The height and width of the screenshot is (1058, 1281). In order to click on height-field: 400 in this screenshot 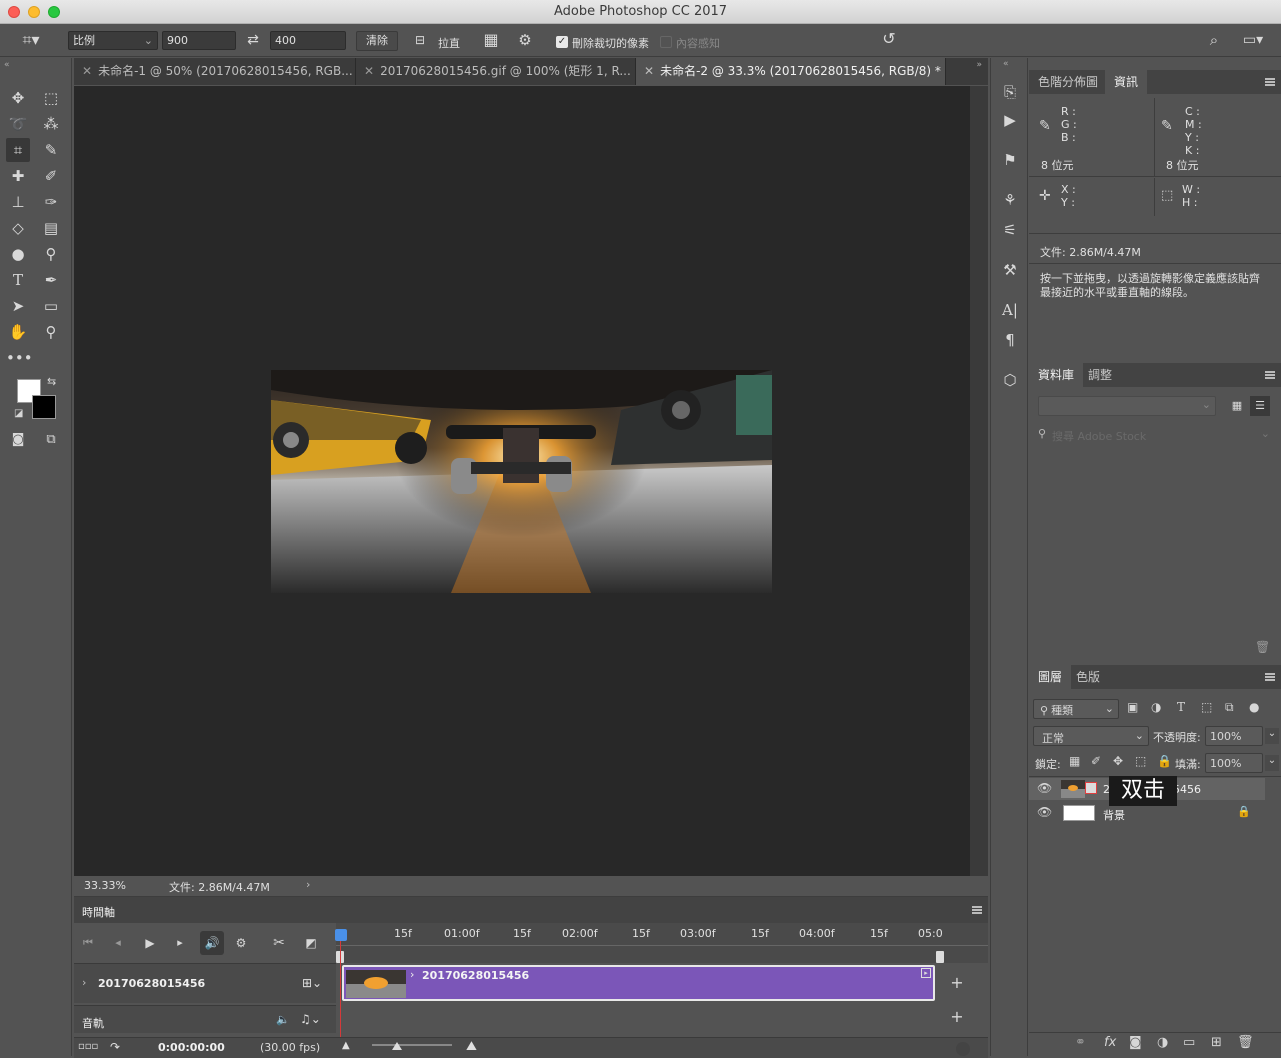, I will do `click(308, 40)`.